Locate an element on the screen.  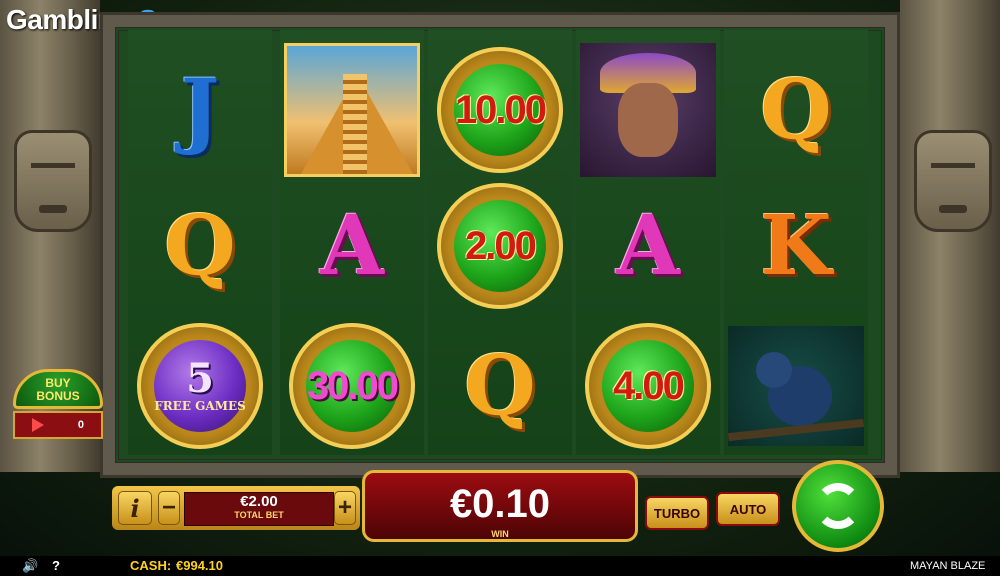
symbol-coin: 30.00 is located at coordinates (352, 386).